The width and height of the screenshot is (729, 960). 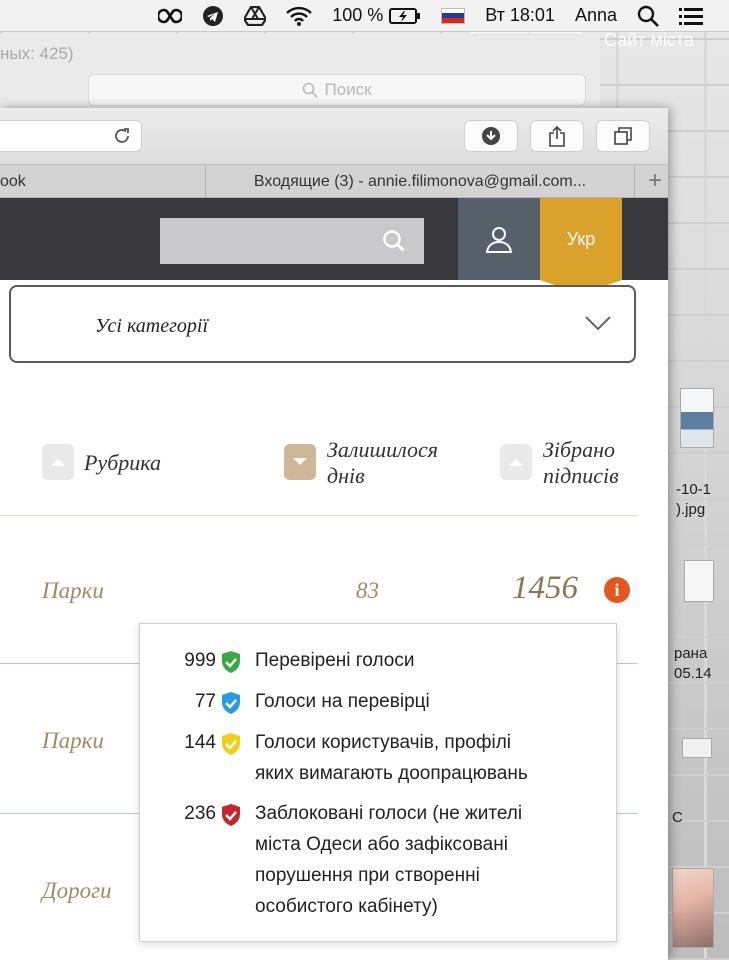 I want to click on battery-icon, so click(x=405, y=15).